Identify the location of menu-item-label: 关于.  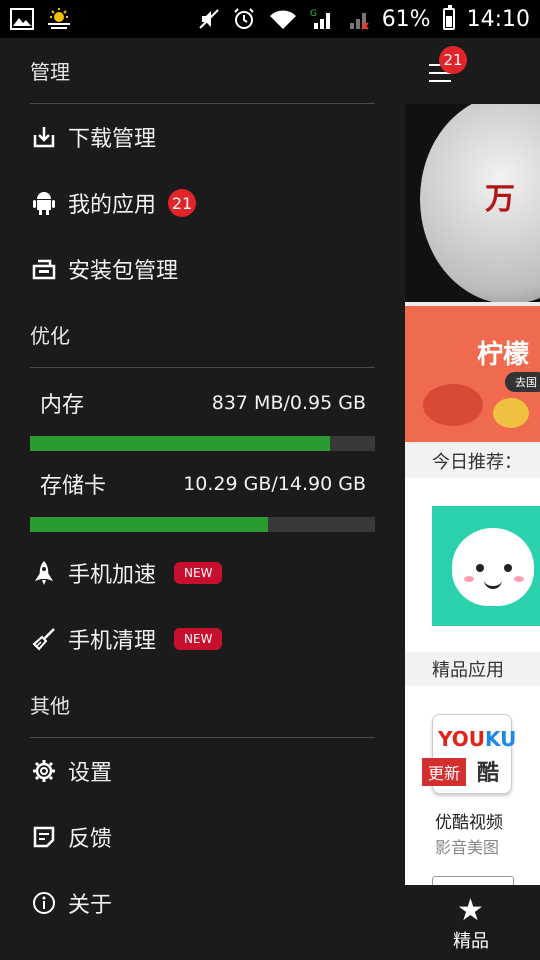
(90, 905).